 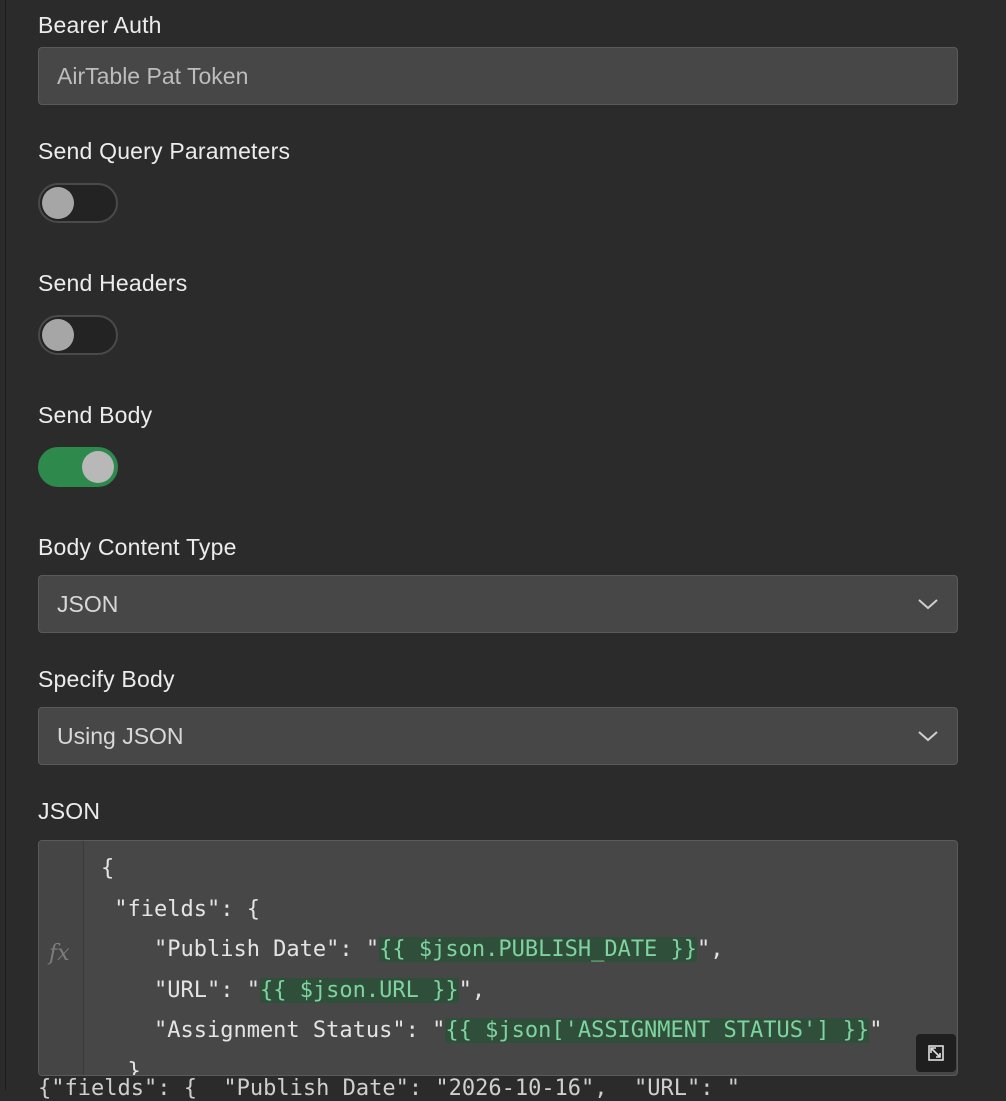 I want to click on code-text: }, so click(x=121, y=1067).